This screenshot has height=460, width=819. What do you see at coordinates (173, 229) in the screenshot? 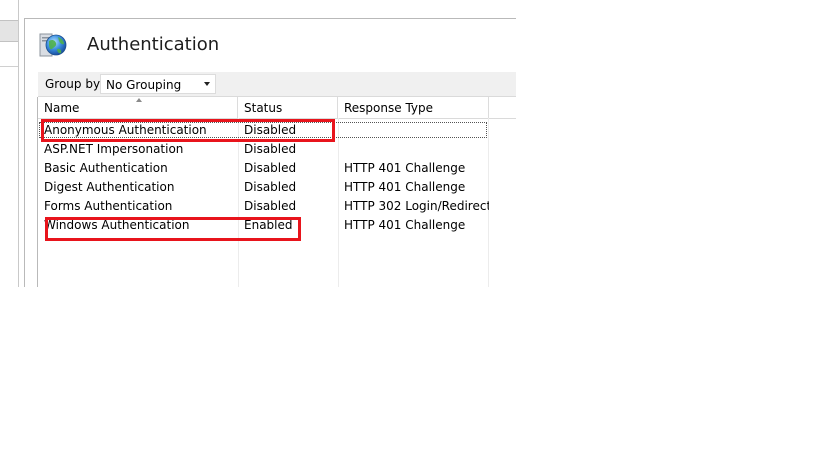
I see `highlight-annotation-windows` at bounding box center [173, 229].